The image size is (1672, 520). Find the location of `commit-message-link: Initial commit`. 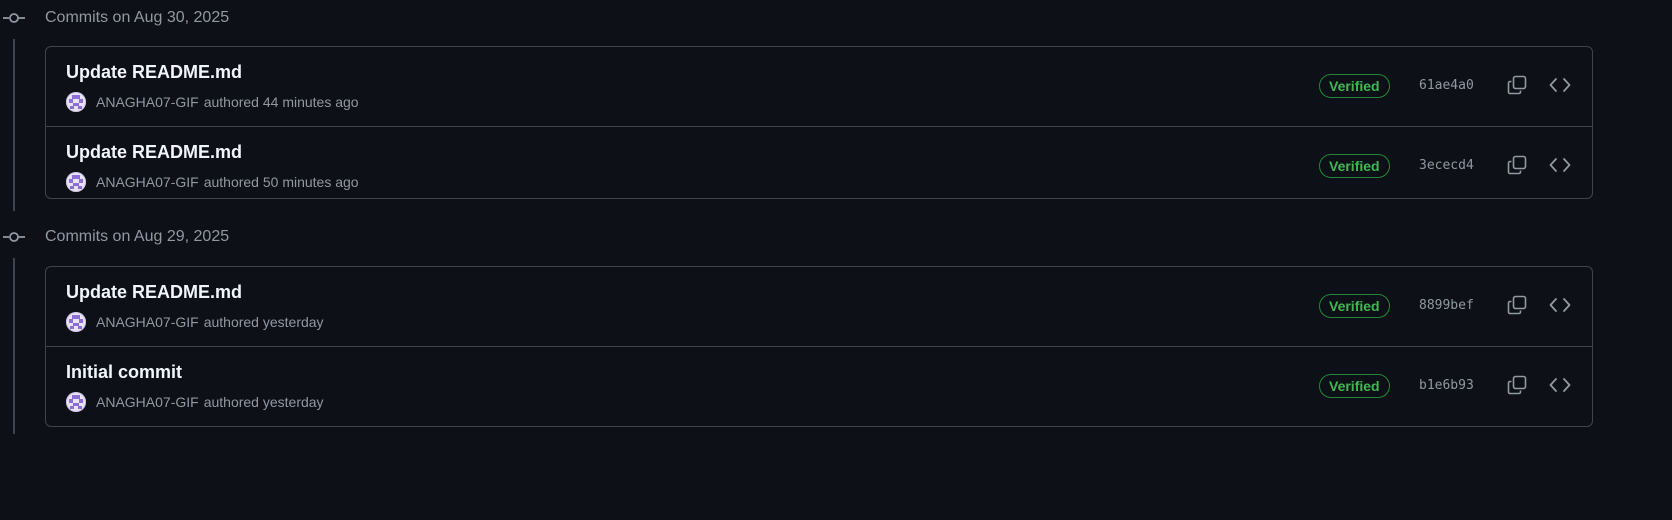

commit-message-link: Initial commit is located at coordinates (124, 372).